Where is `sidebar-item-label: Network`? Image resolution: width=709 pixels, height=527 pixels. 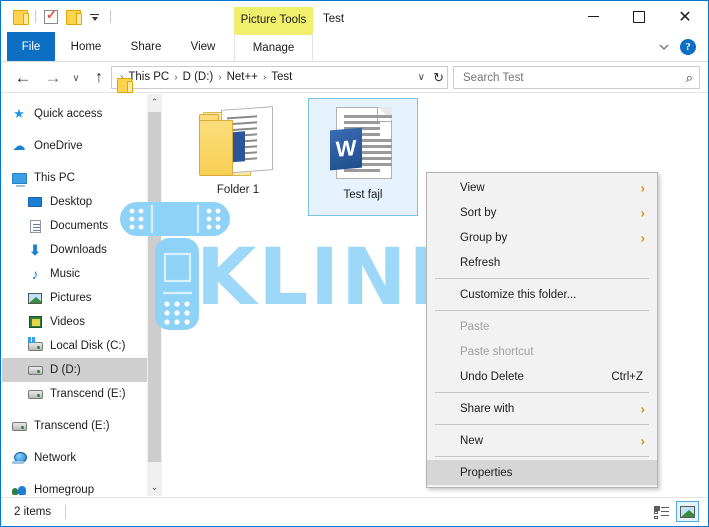 sidebar-item-label: Network is located at coordinates (55, 458).